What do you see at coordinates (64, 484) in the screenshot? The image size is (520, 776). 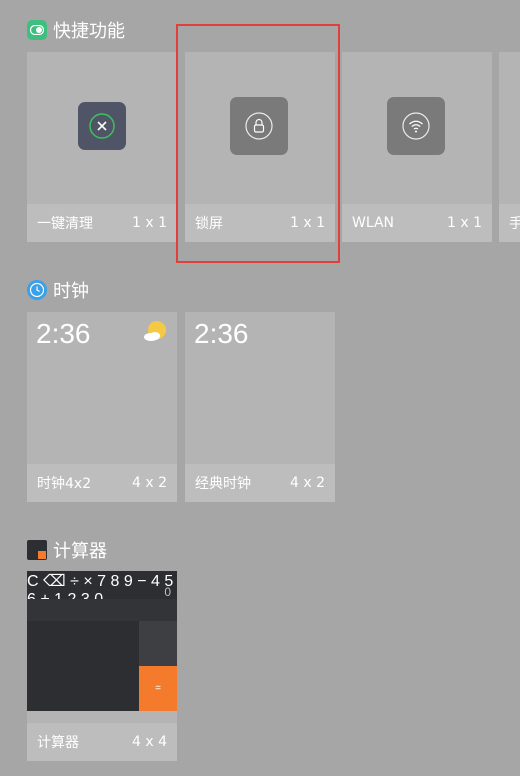 I see `widget-label: 时钟4x2` at bounding box center [64, 484].